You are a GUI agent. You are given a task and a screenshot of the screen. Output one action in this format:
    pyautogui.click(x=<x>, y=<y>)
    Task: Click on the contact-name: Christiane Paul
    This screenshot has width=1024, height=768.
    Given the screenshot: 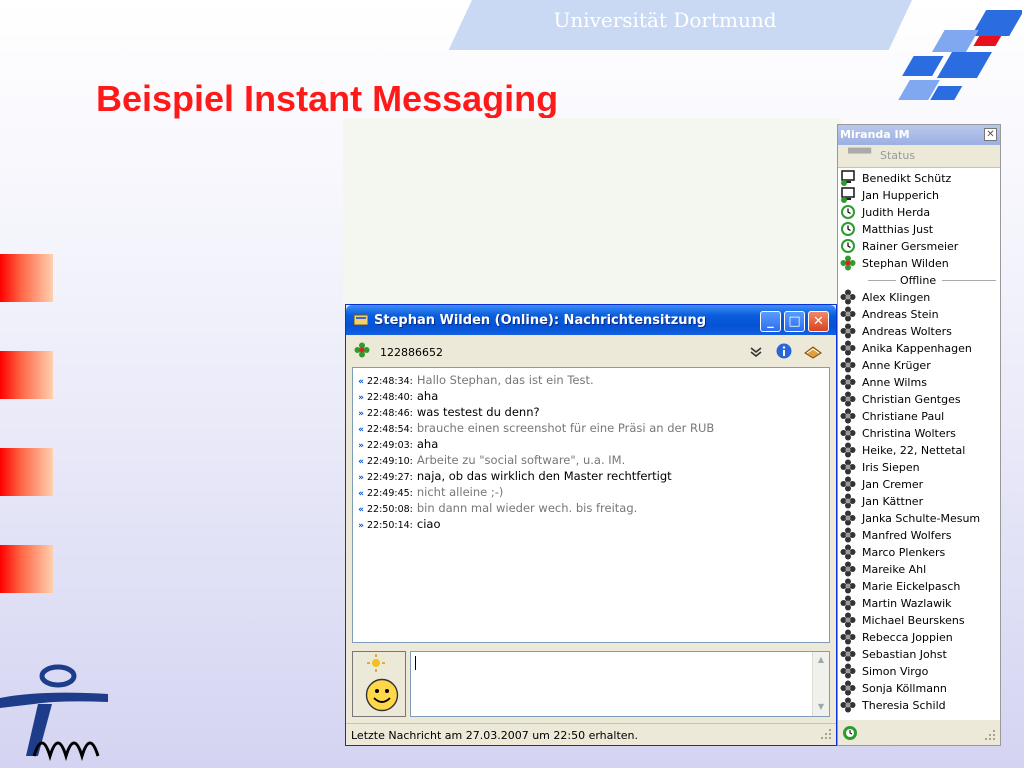 What is the action you would take?
    pyautogui.click(x=903, y=416)
    